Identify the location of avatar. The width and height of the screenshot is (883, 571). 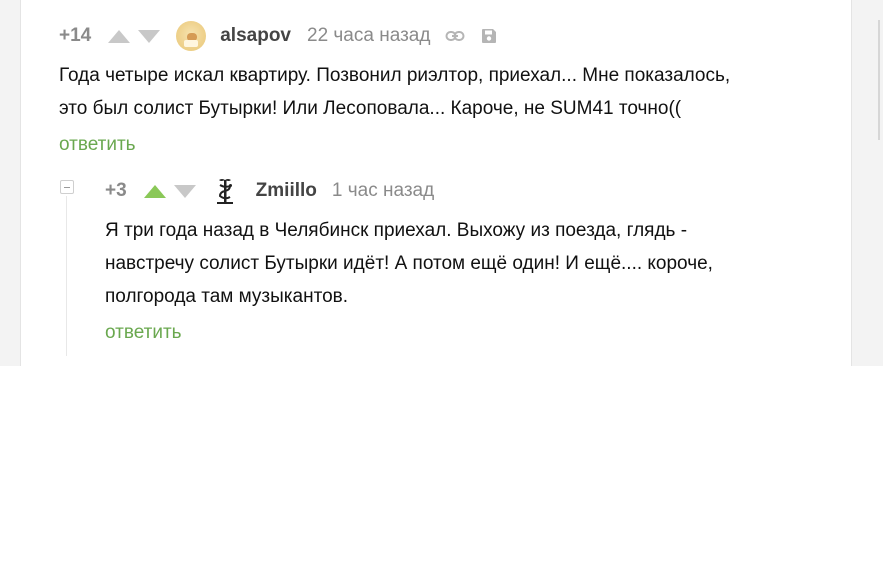
(191, 36).